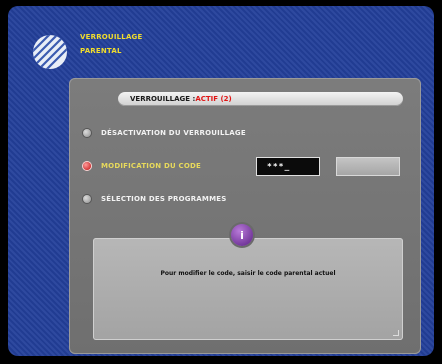 The width and height of the screenshot is (442, 364). I want to click on info-icon: i, so click(242, 235).